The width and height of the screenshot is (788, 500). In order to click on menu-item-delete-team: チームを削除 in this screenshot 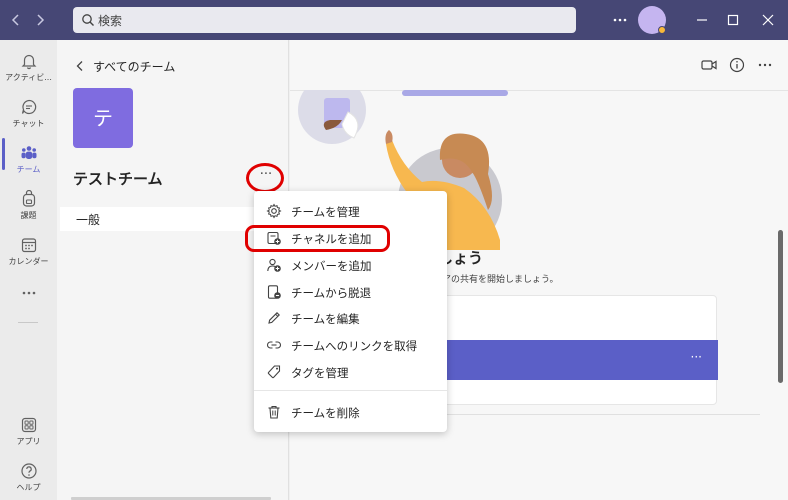, I will do `click(350, 412)`.